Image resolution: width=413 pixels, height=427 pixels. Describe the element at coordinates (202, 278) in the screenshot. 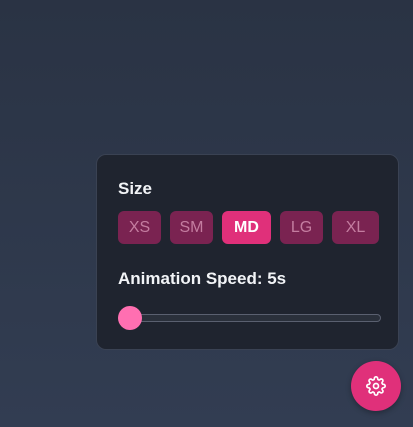

I see `animation-speed-label: Animation Speed: 5s` at that location.